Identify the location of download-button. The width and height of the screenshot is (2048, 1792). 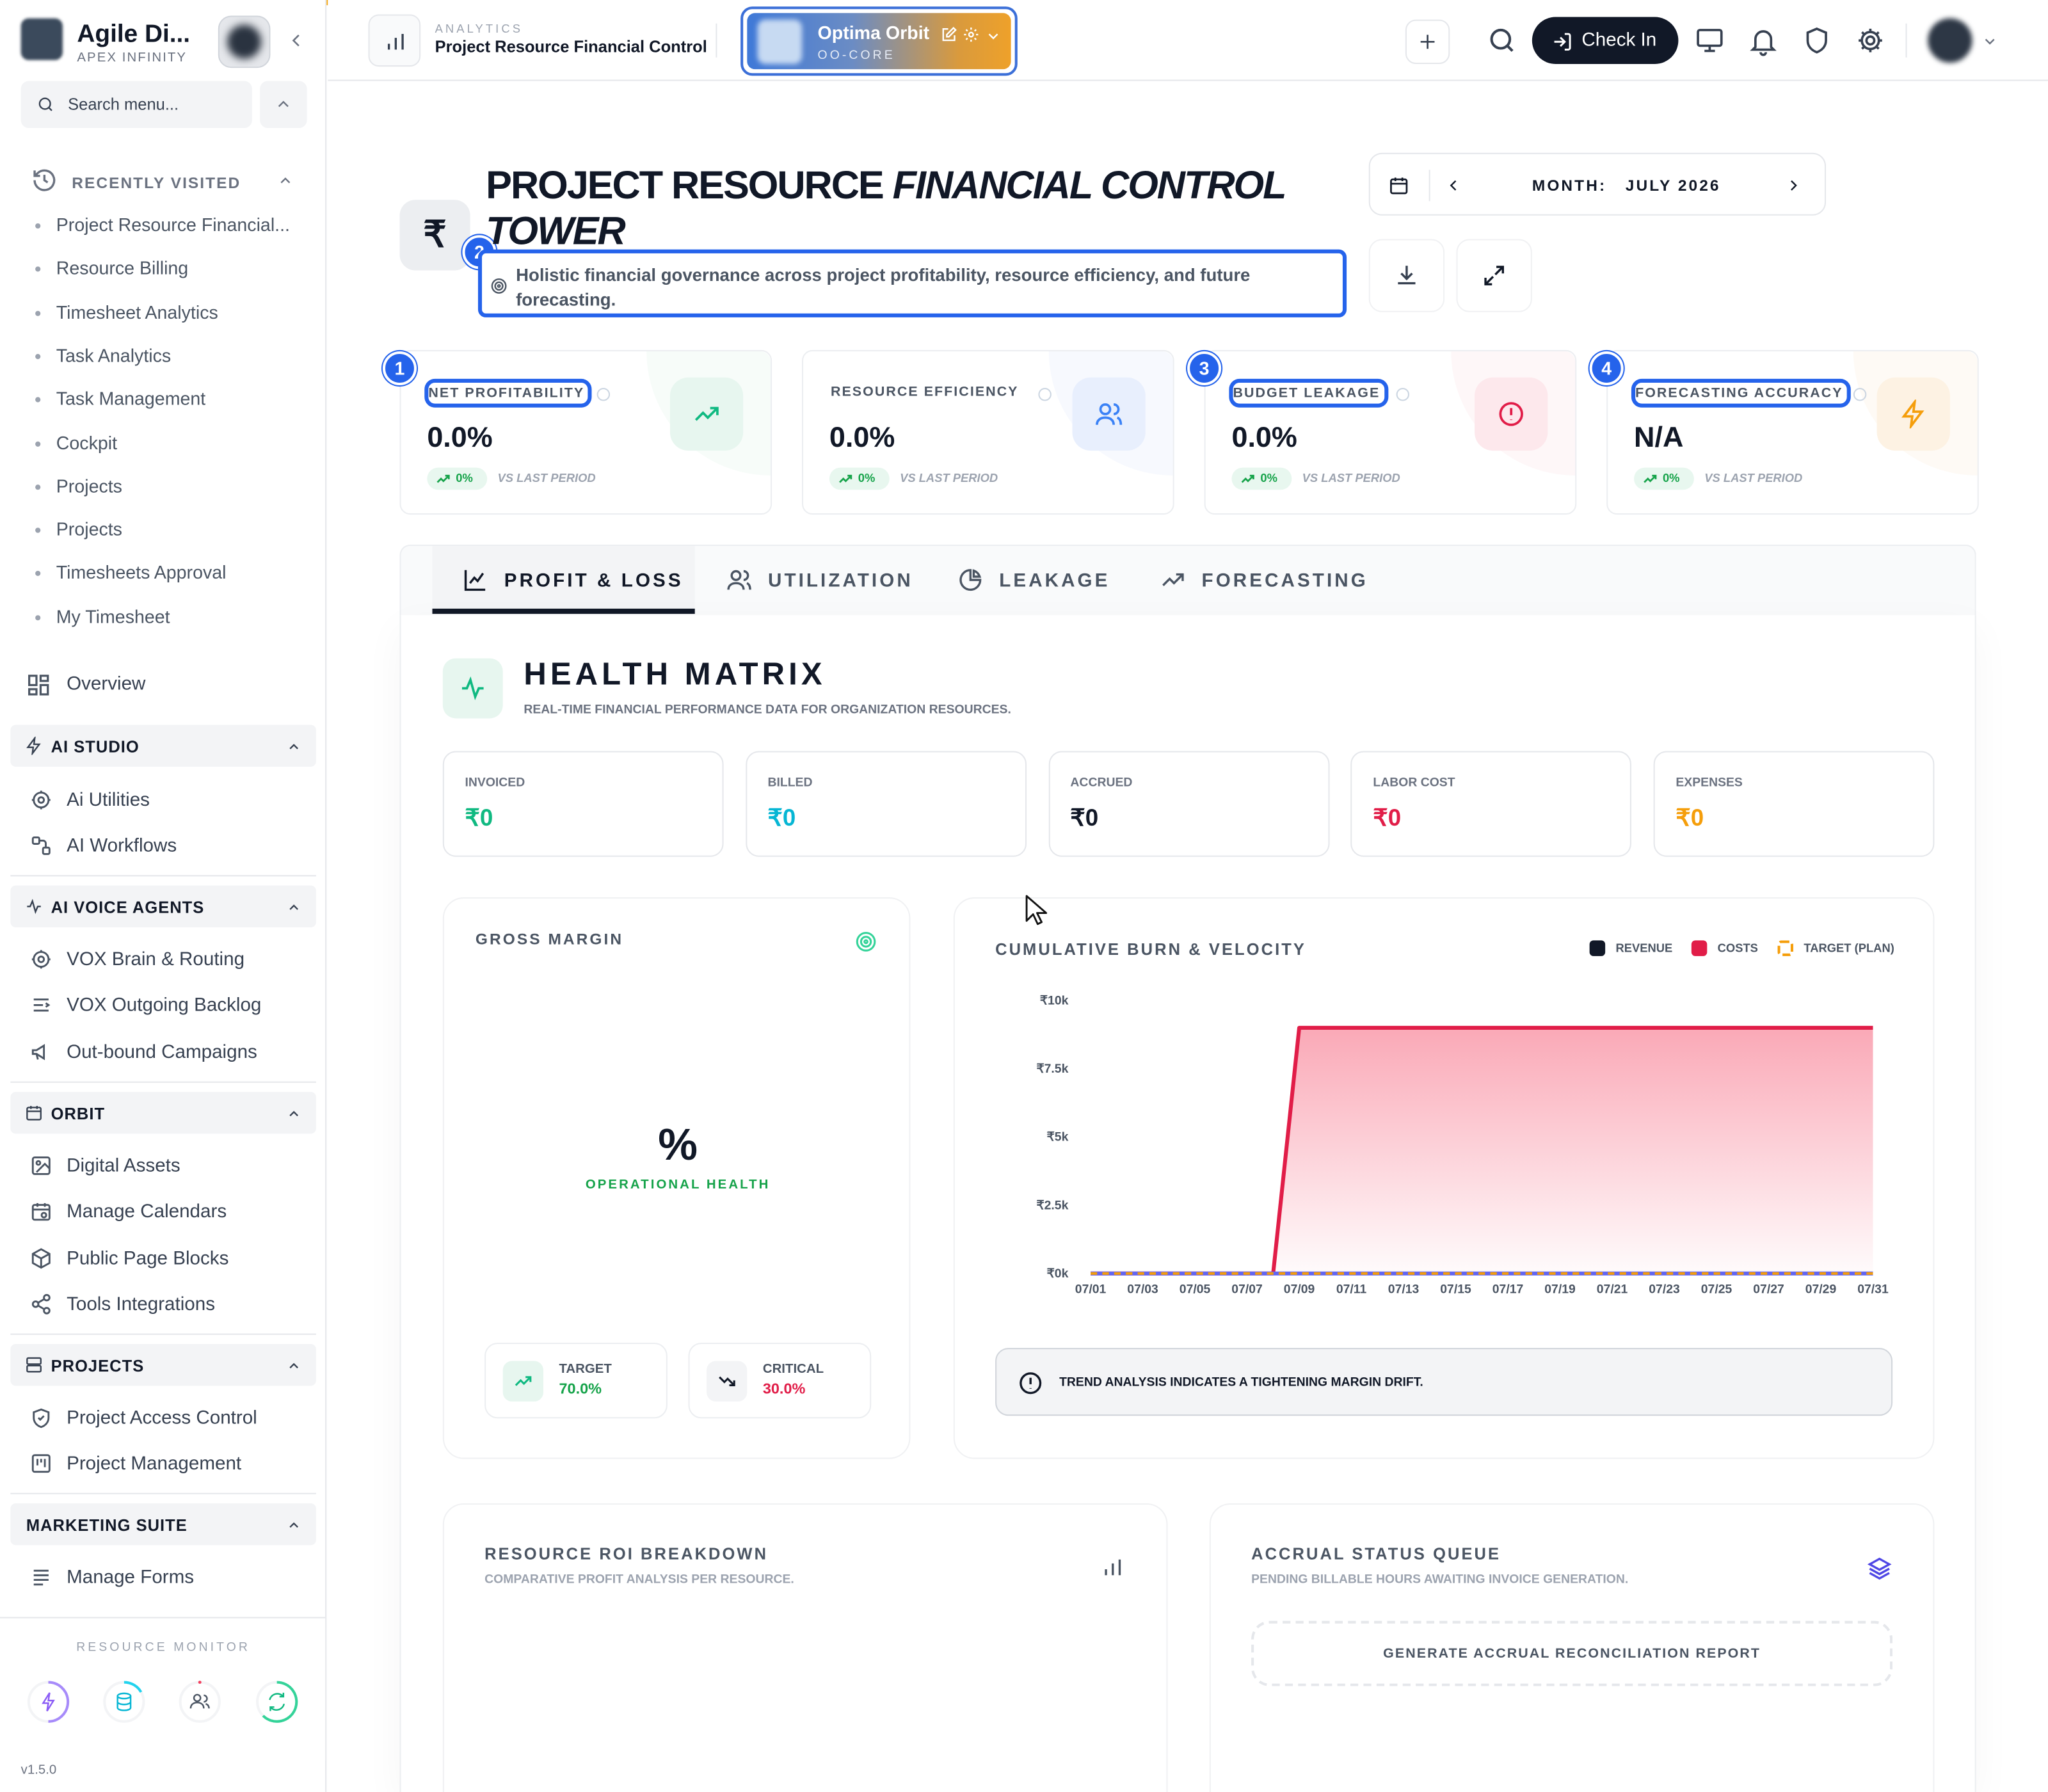
(1406, 275).